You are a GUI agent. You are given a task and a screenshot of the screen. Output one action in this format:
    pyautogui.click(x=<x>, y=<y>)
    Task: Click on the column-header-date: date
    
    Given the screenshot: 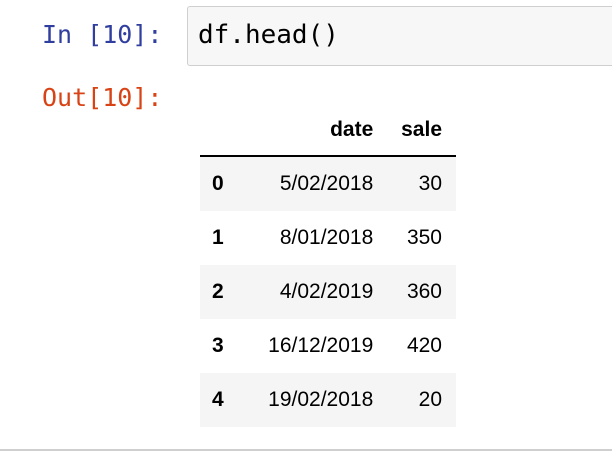 What is the action you would take?
    pyautogui.click(x=316, y=130)
    